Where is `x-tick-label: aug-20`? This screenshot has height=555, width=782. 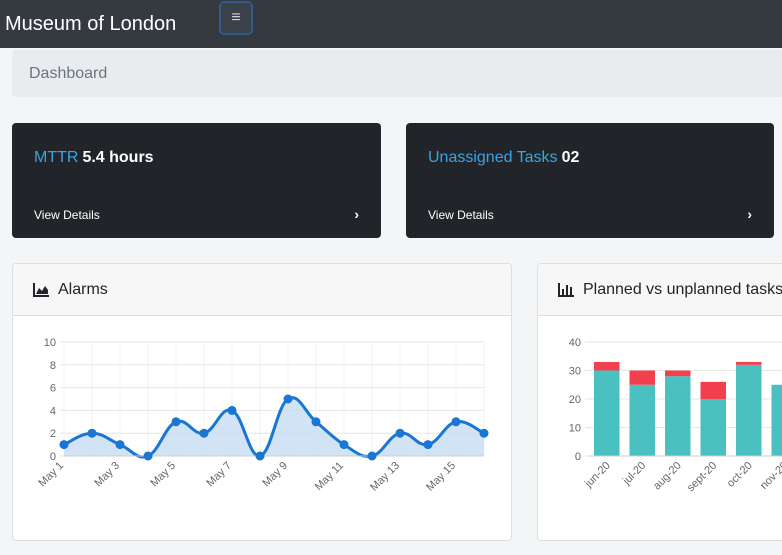
x-tick-label: aug-20 is located at coordinates (667, 476).